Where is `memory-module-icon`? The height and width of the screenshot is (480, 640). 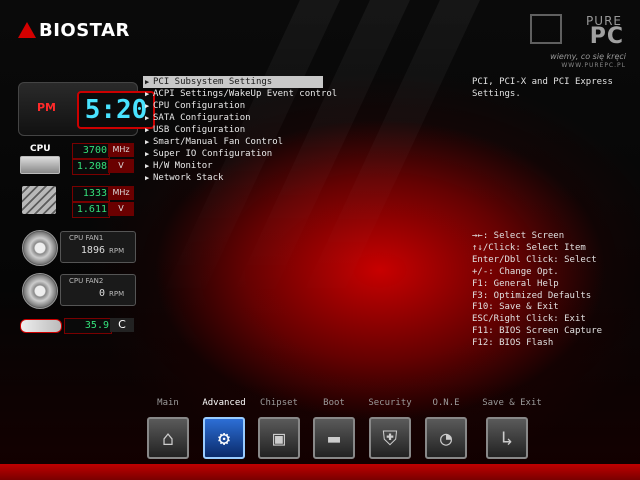 memory-module-icon is located at coordinates (39, 200).